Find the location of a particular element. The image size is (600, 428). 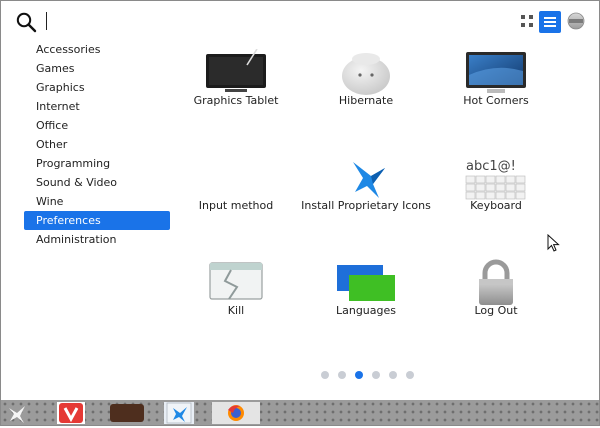

sidebar-item-internet: Internet is located at coordinates (97, 106).